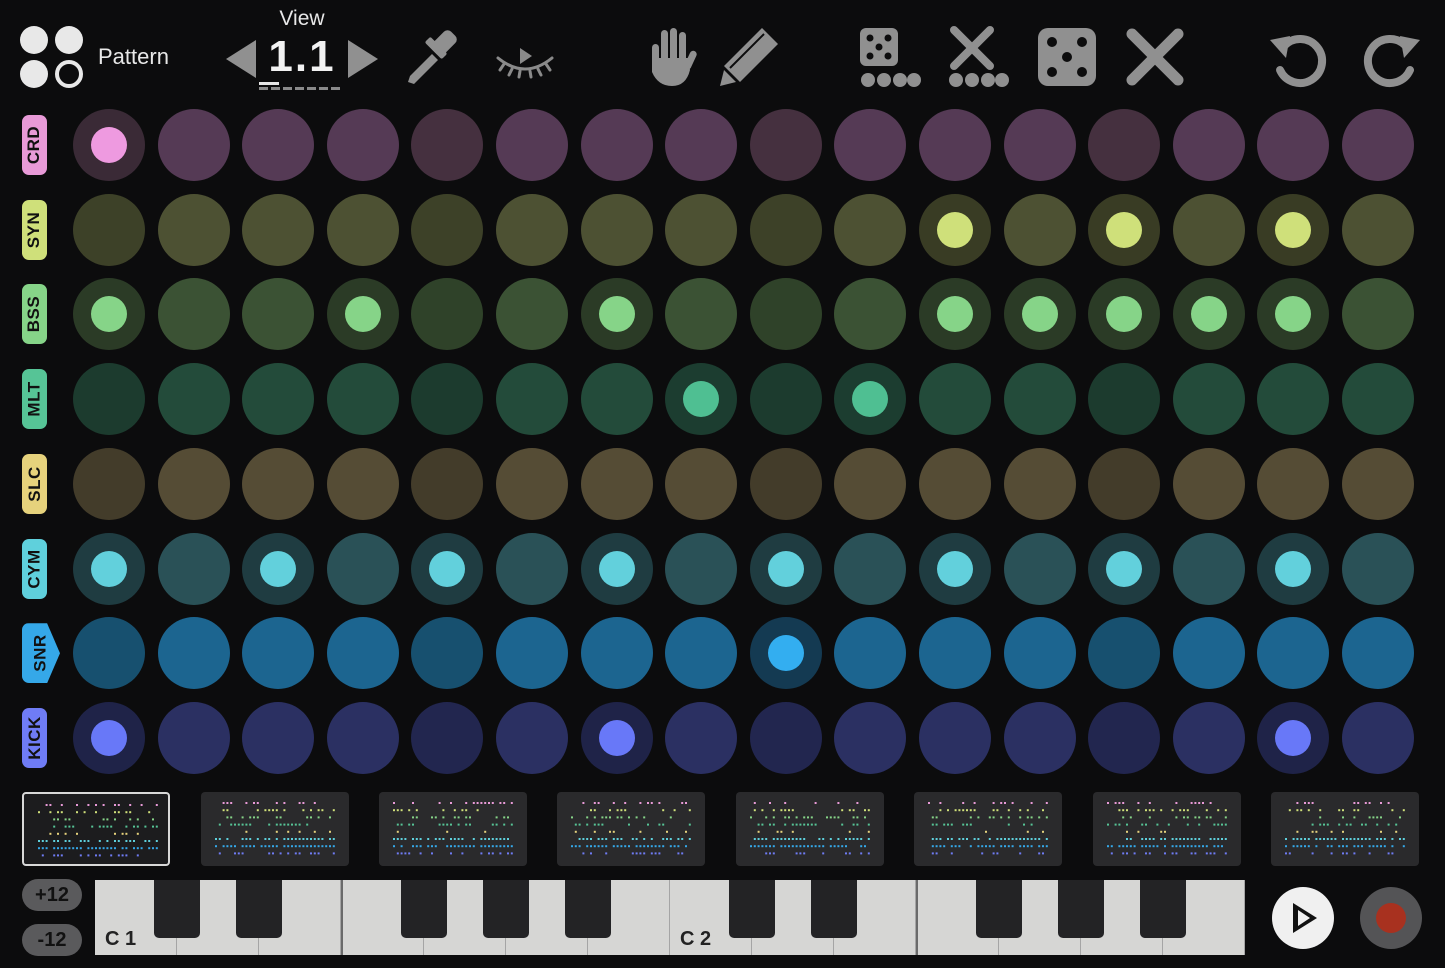 Image resolution: width=1445 pixels, height=968 pixels. I want to click on track-label-bss: BSS, so click(34, 314).